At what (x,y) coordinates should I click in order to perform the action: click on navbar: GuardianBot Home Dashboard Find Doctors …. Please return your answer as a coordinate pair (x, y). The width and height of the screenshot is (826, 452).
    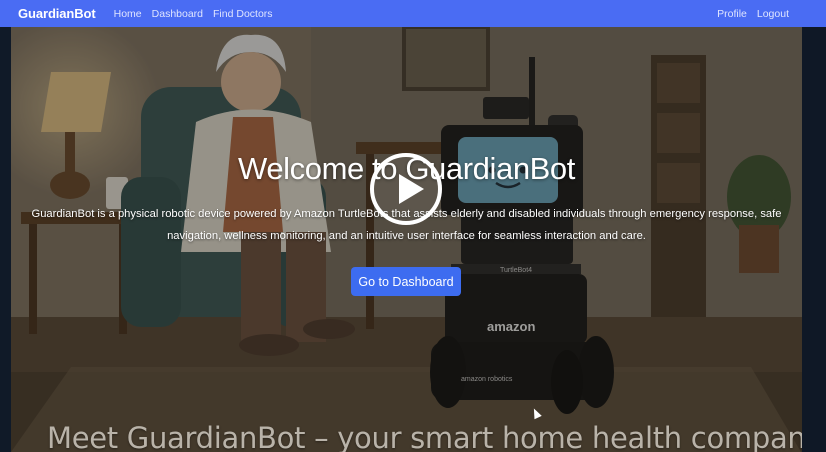
    Looking at the image, I should click on (413, 13).